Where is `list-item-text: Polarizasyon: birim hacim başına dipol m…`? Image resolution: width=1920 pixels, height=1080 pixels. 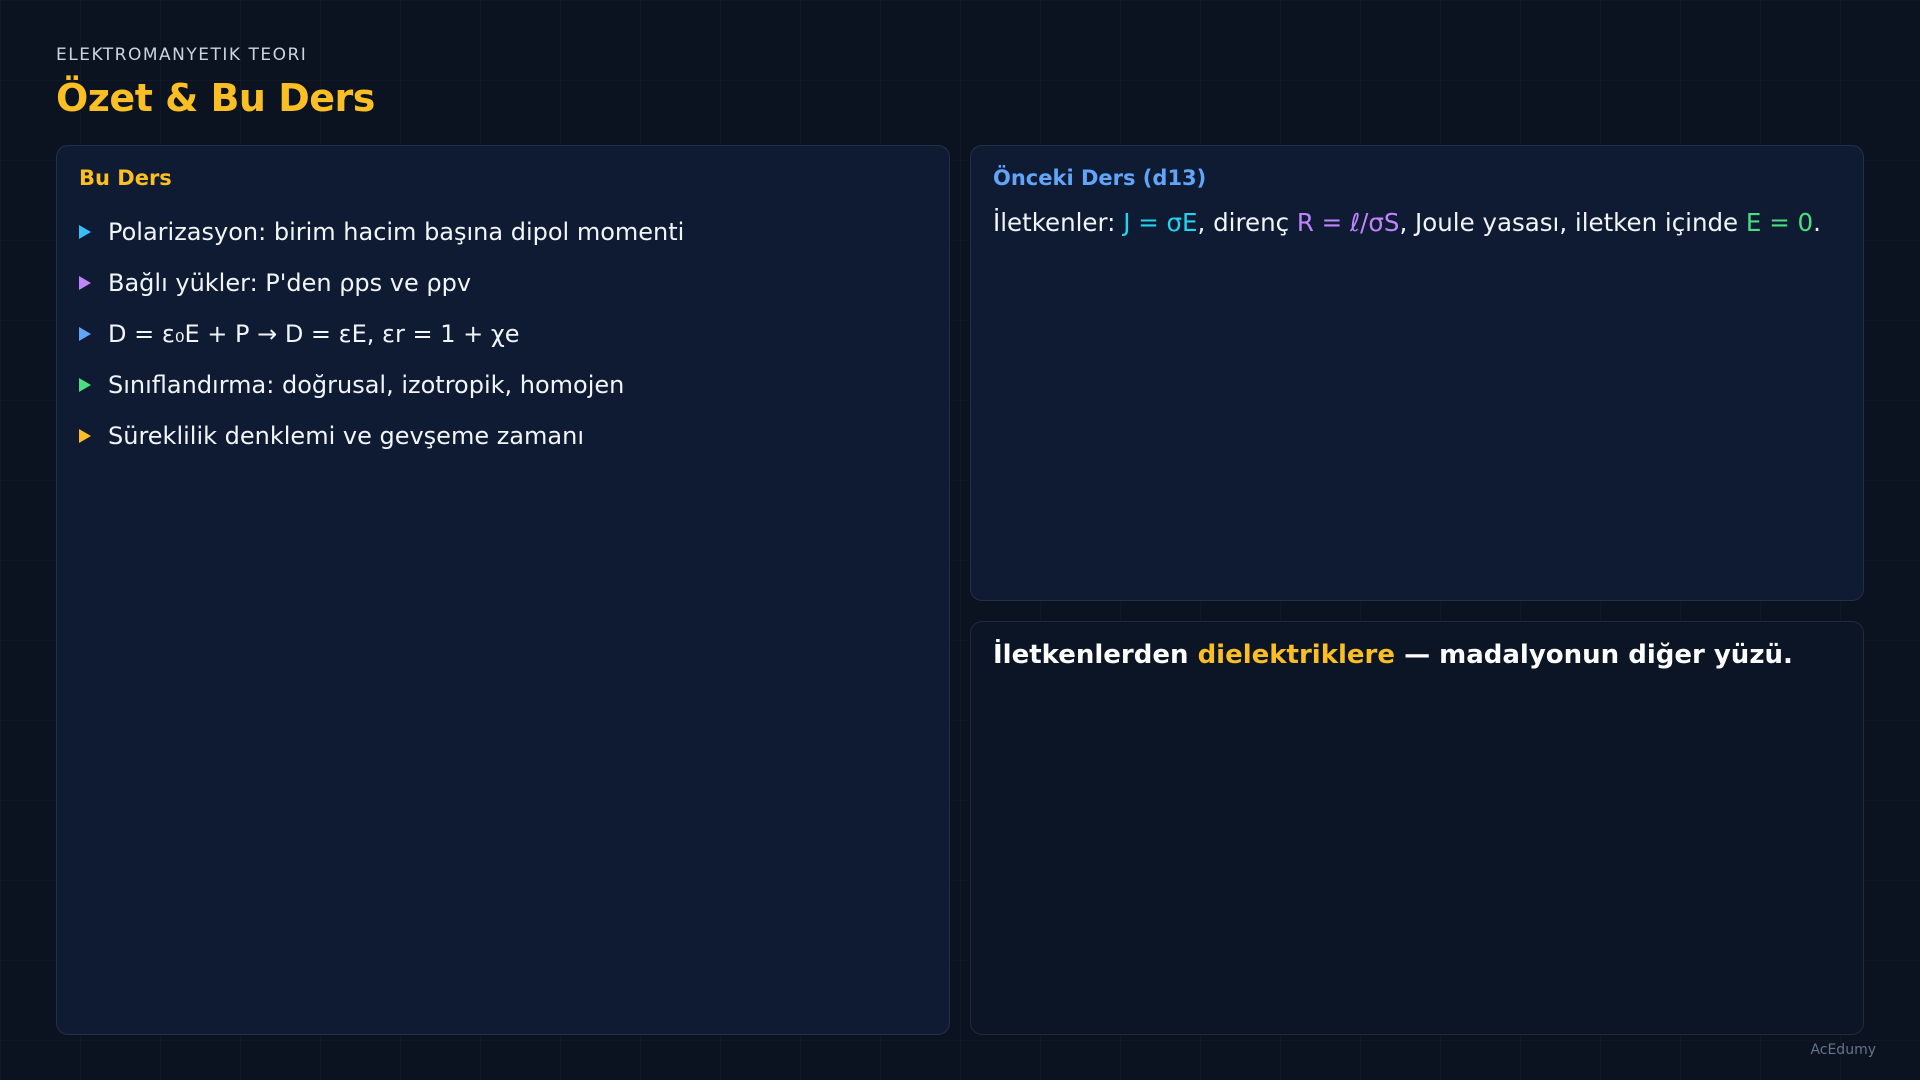
list-item-text: Polarizasyon: birim hacim başına dipol m… is located at coordinates (396, 231).